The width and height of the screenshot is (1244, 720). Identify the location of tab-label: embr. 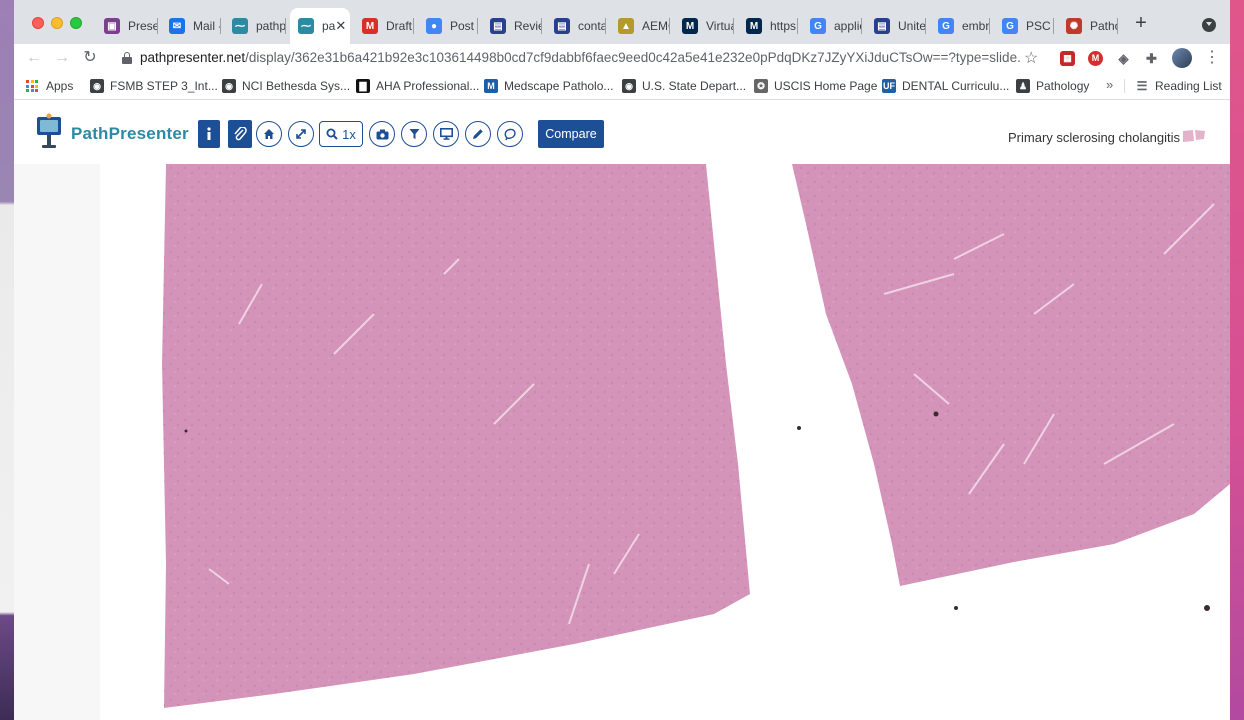
(976, 26).